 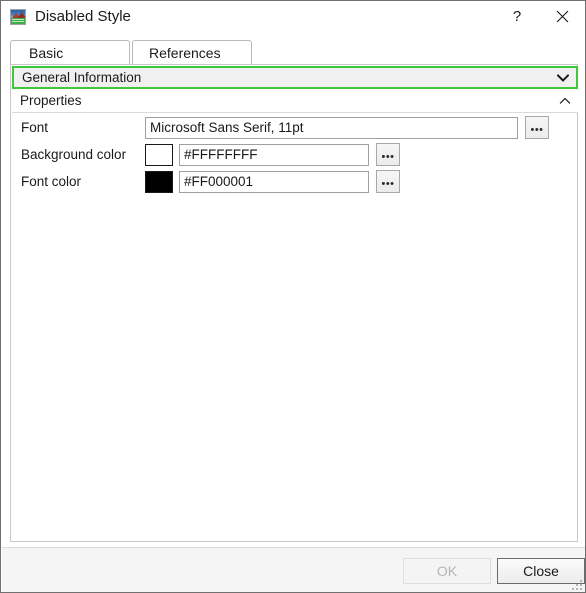 What do you see at coordinates (51, 100) in the screenshot?
I see `group-properties-label: Properties` at bounding box center [51, 100].